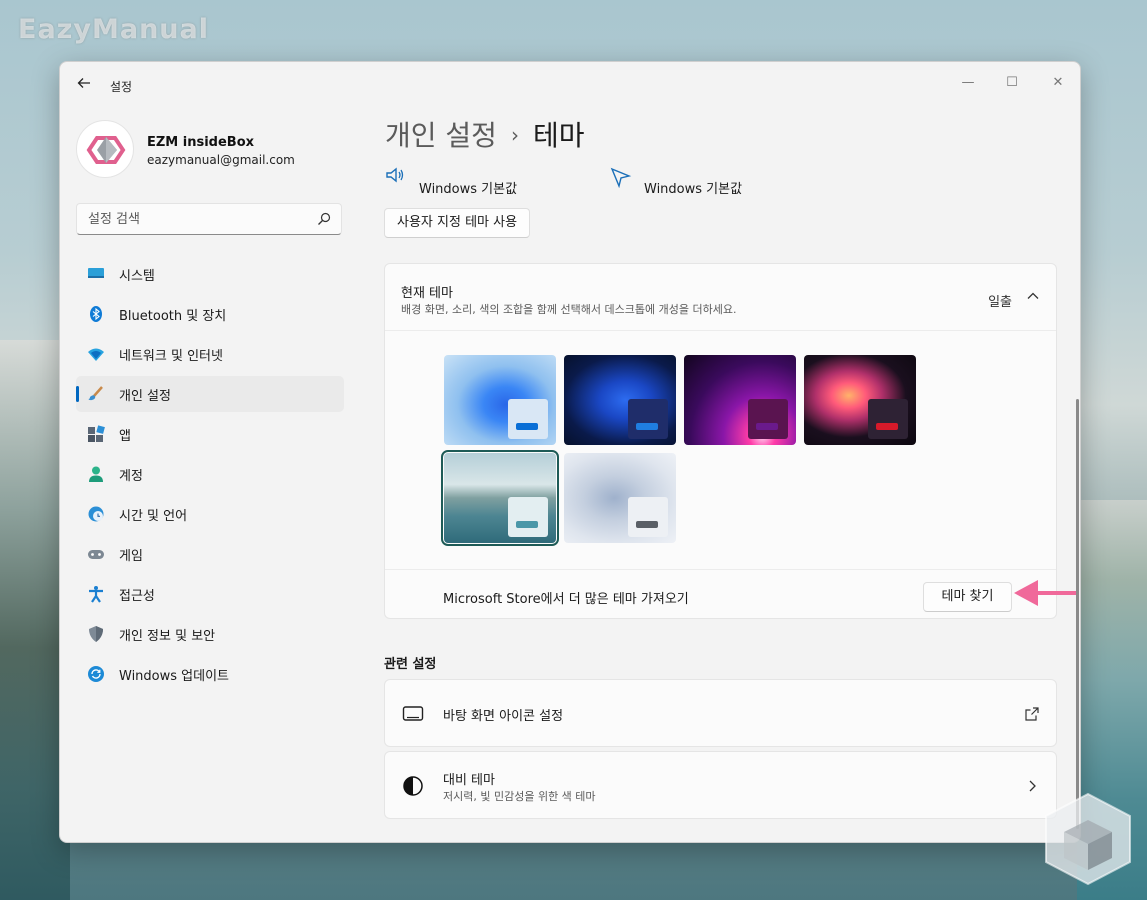 The width and height of the screenshot is (1147, 900). Describe the element at coordinates (457, 223) in the screenshot. I see `use-custom-theme-button: 사용자 지정 테마 사용` at that location.